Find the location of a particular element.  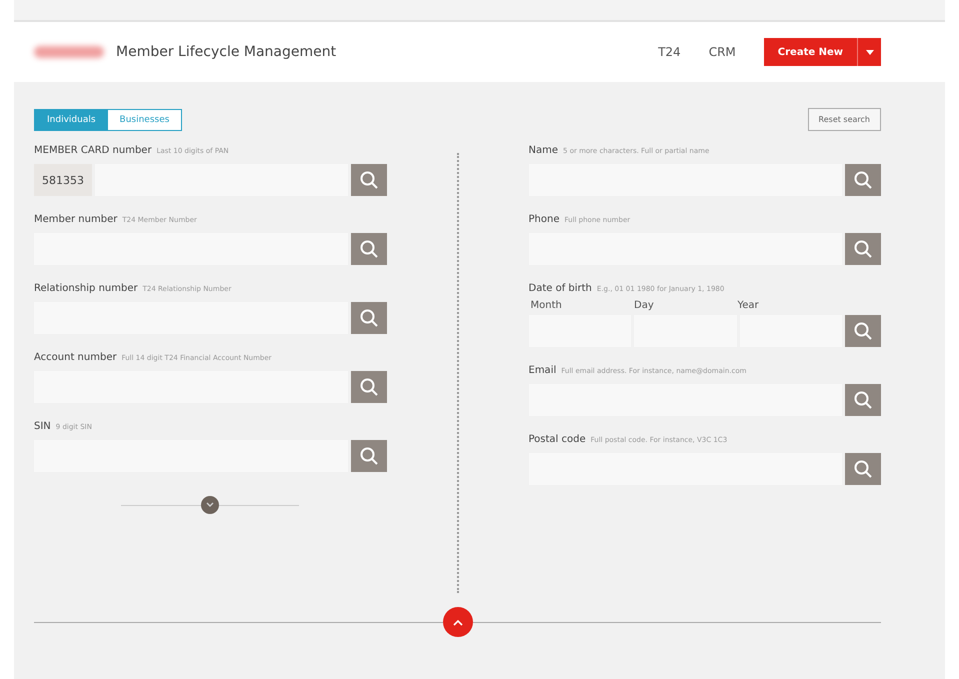

field-label: SIN is located at coordinates (42, 426).